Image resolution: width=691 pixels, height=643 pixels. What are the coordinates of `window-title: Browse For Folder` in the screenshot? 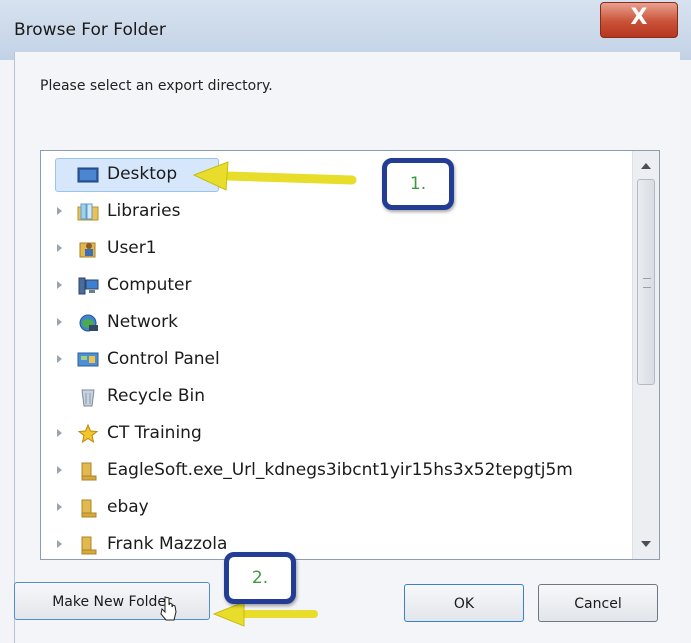 It's located at (90, 30).